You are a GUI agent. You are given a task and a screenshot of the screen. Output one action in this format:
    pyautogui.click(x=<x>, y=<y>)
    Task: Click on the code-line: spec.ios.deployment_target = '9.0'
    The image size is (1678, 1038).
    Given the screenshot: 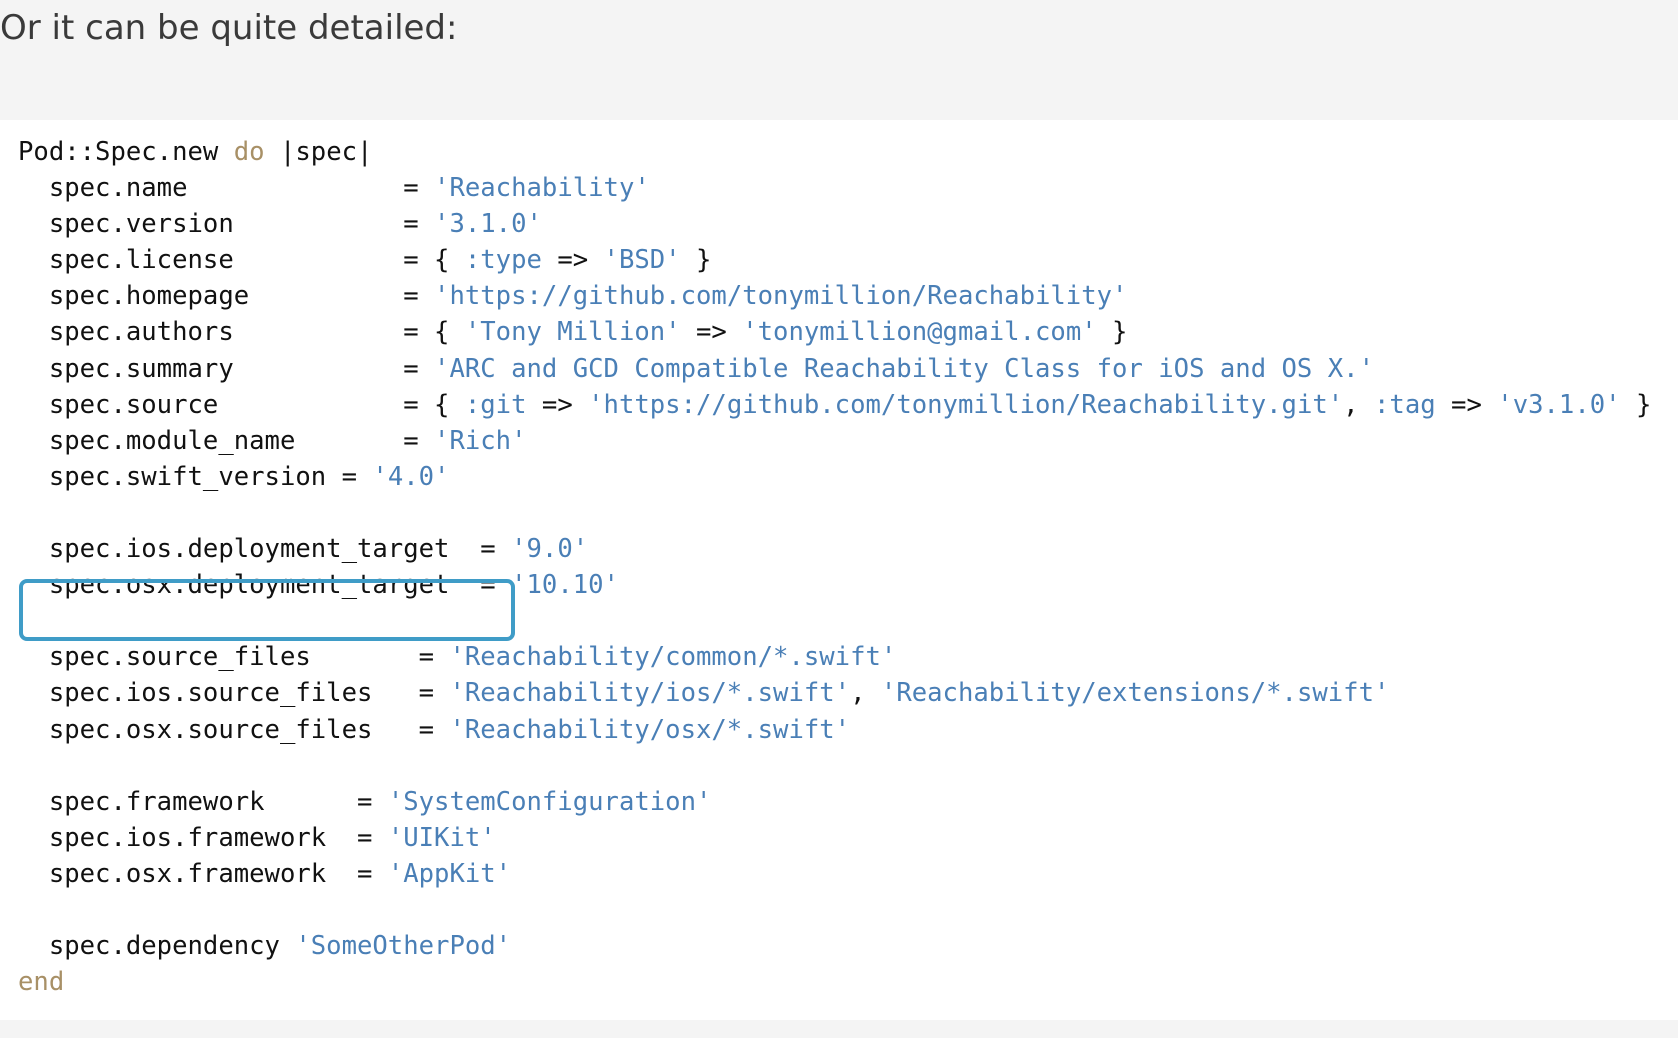 What is the action you would take?
    pyautogui.click(x=834, y=549)
    